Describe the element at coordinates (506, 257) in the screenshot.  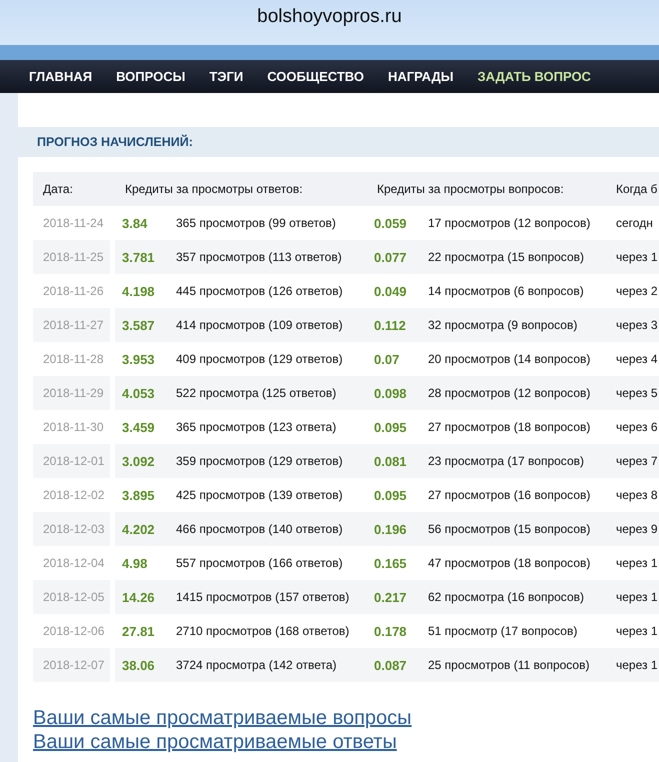
I see `views-text: 22 просмотра (15 вопросов)` at that location.